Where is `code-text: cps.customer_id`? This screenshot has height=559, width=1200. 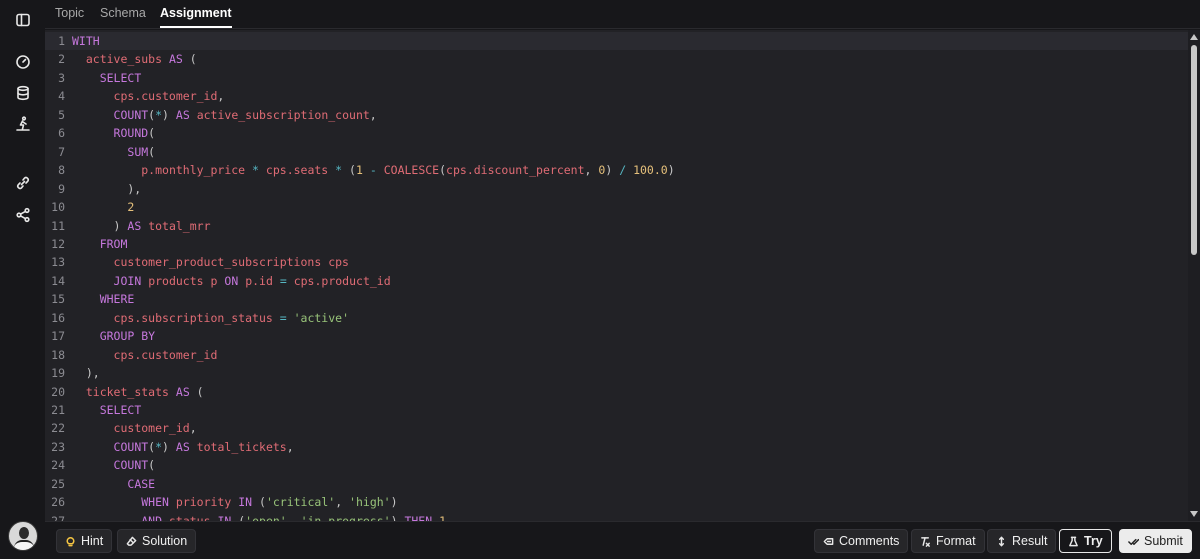 code-text: cps.customer_id is located at coordinates (165, 354).